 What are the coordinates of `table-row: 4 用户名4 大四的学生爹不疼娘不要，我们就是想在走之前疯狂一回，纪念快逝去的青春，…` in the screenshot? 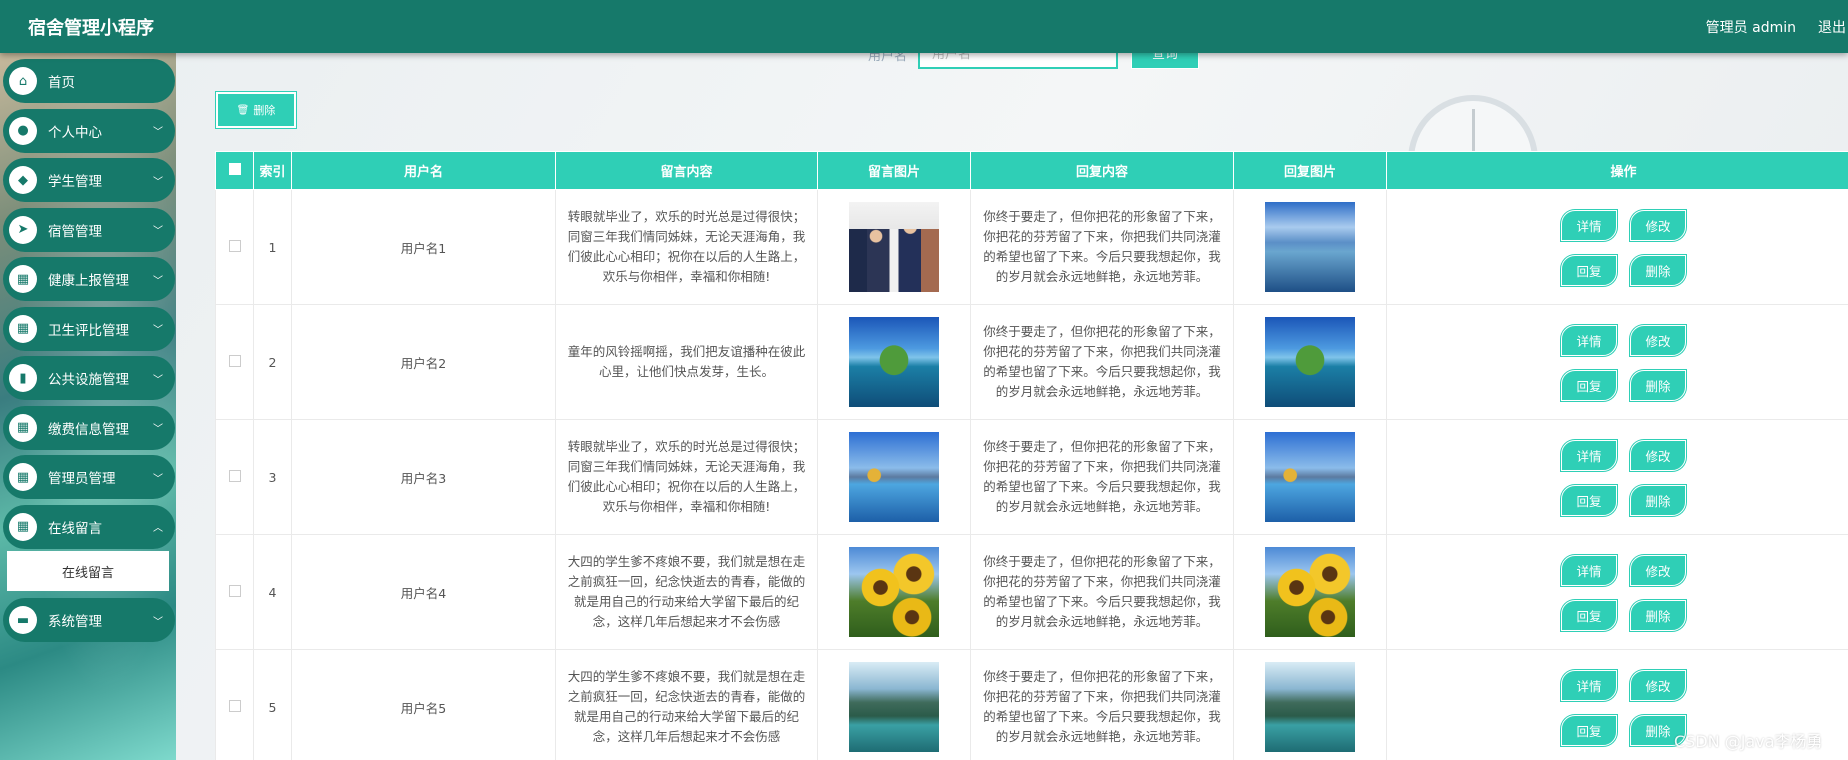 It's located at (1031, 592).